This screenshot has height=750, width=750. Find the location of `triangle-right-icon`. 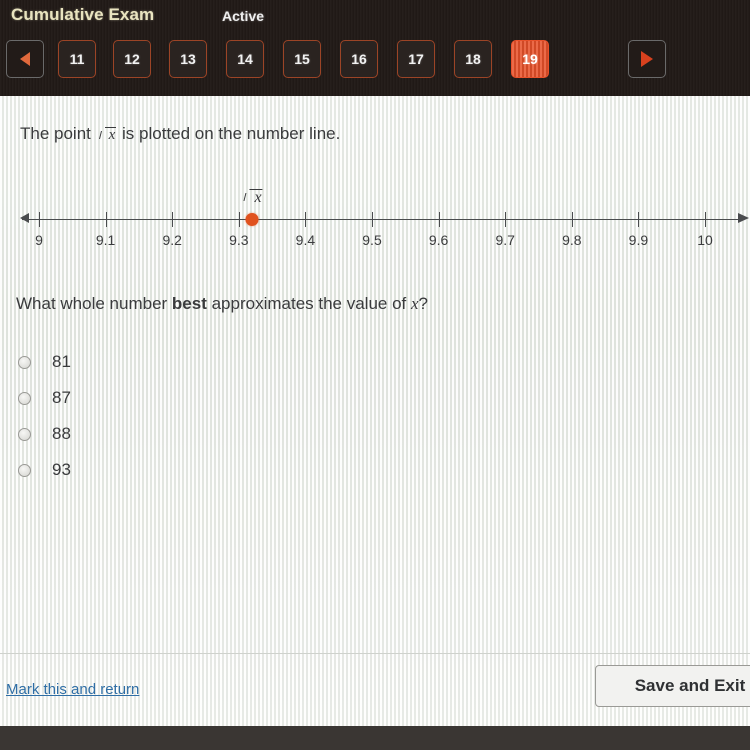

triangle-right-icon is located at coordinates (647, 59).